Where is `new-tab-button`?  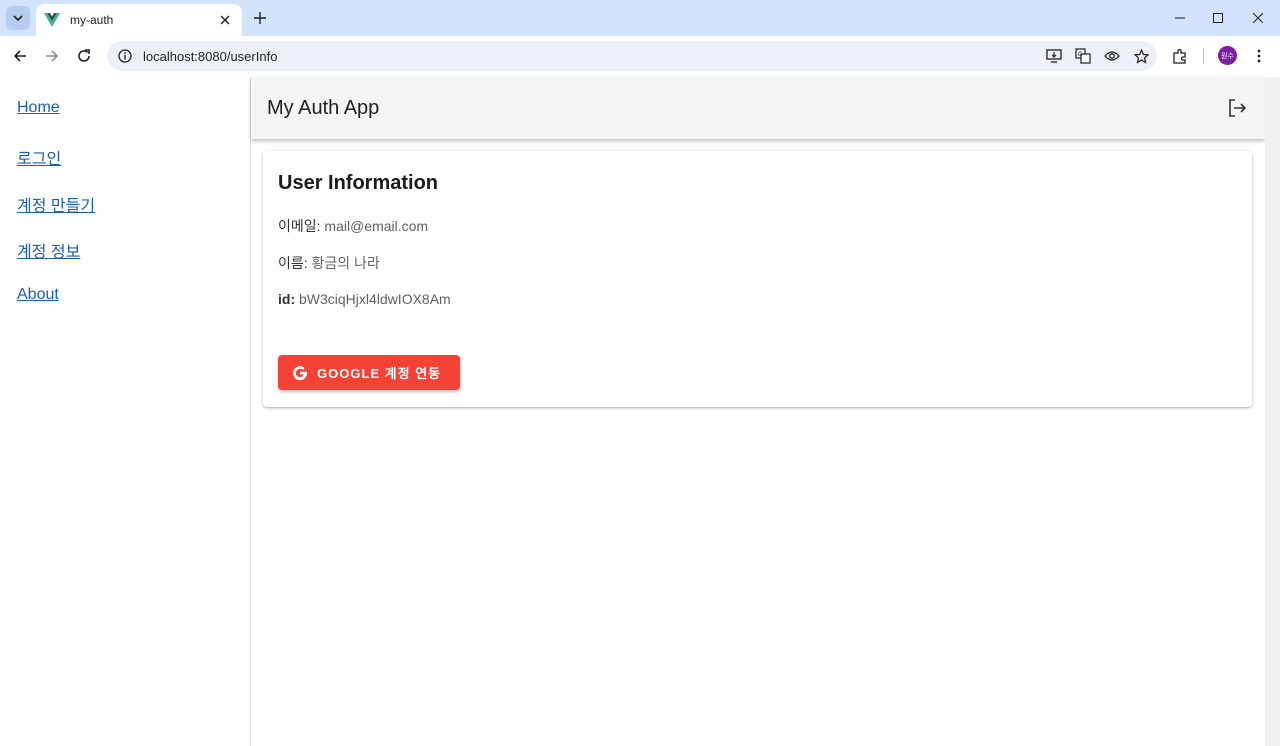
new-tab-button is located at coordinates (260, 18).